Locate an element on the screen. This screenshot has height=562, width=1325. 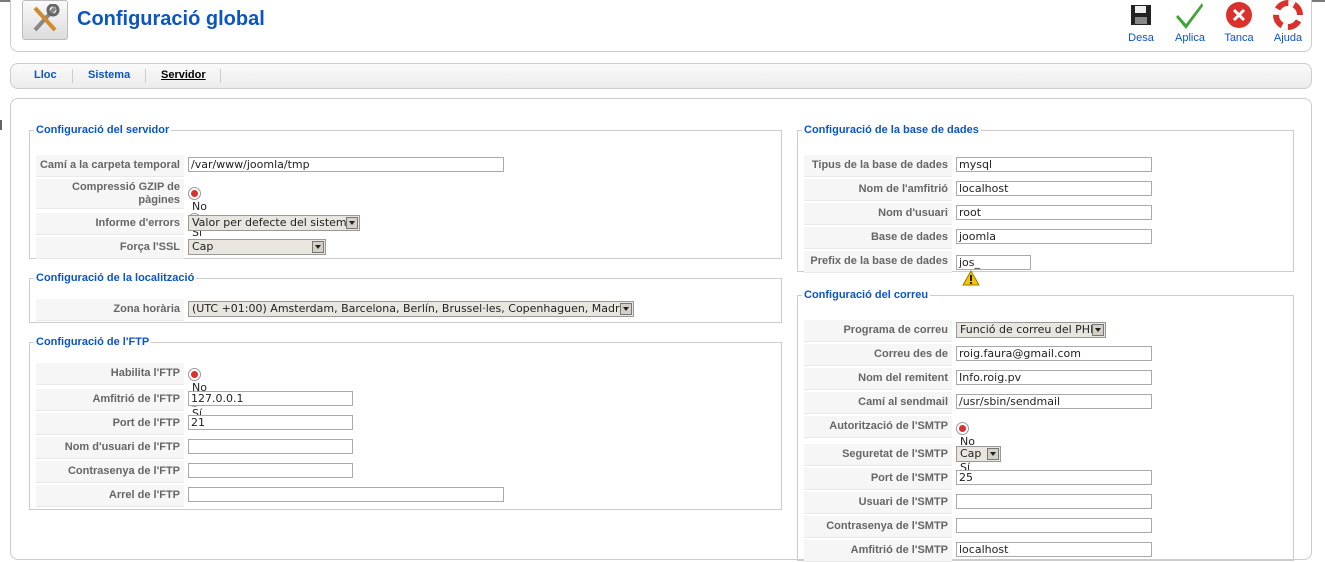
smtp-user-input is located at coordinates (1054, 501).